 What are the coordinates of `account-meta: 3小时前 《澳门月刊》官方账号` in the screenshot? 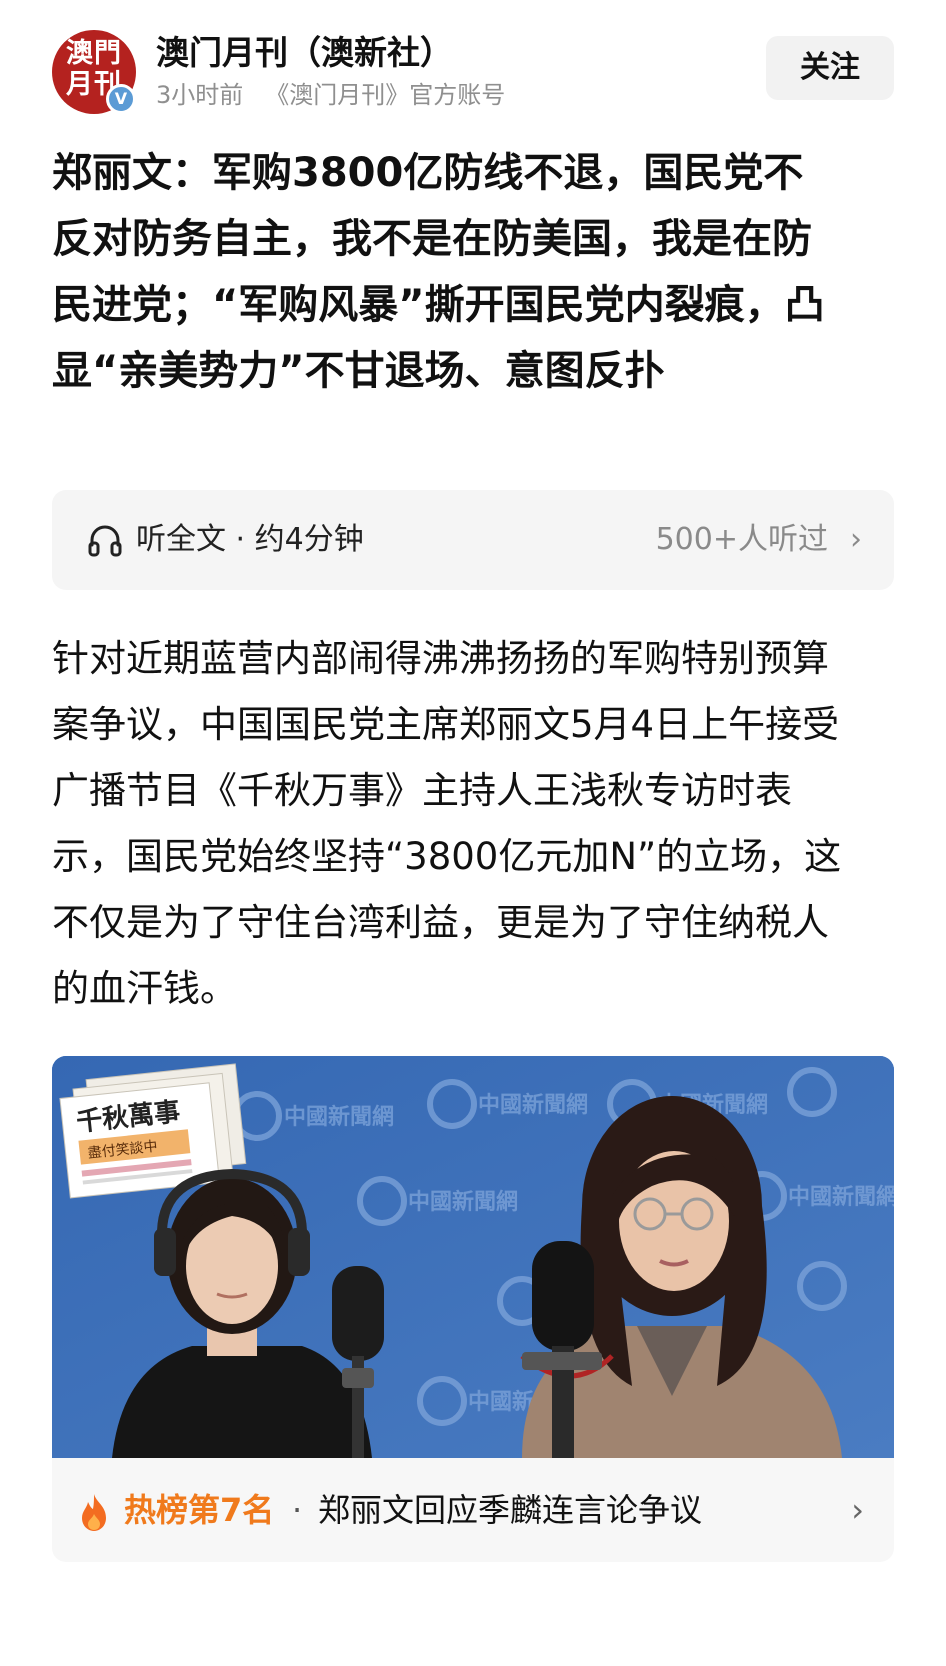 It's located at (330, 95).